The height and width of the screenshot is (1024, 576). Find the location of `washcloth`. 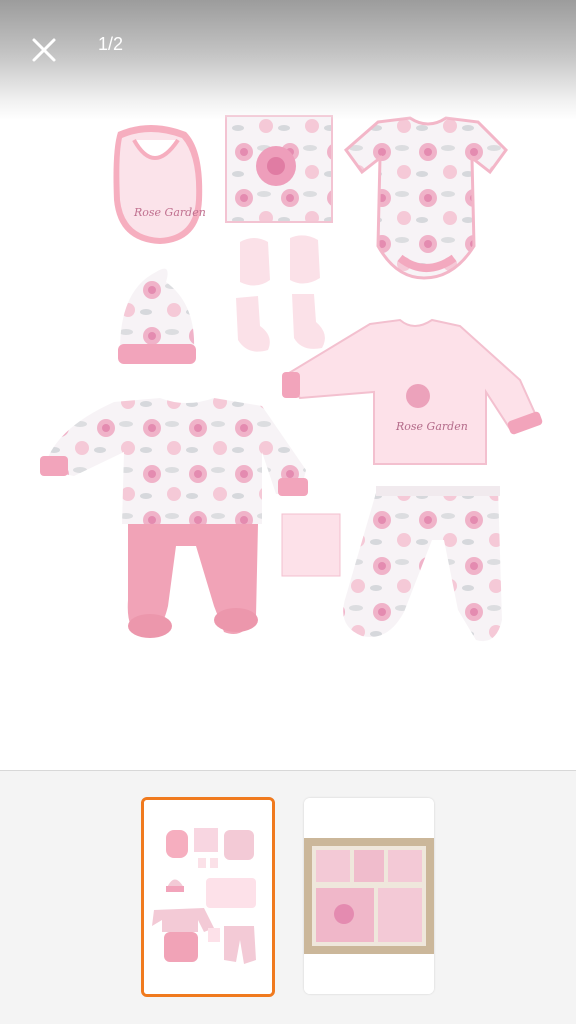

washcloth is located at coordinates (311, 545).